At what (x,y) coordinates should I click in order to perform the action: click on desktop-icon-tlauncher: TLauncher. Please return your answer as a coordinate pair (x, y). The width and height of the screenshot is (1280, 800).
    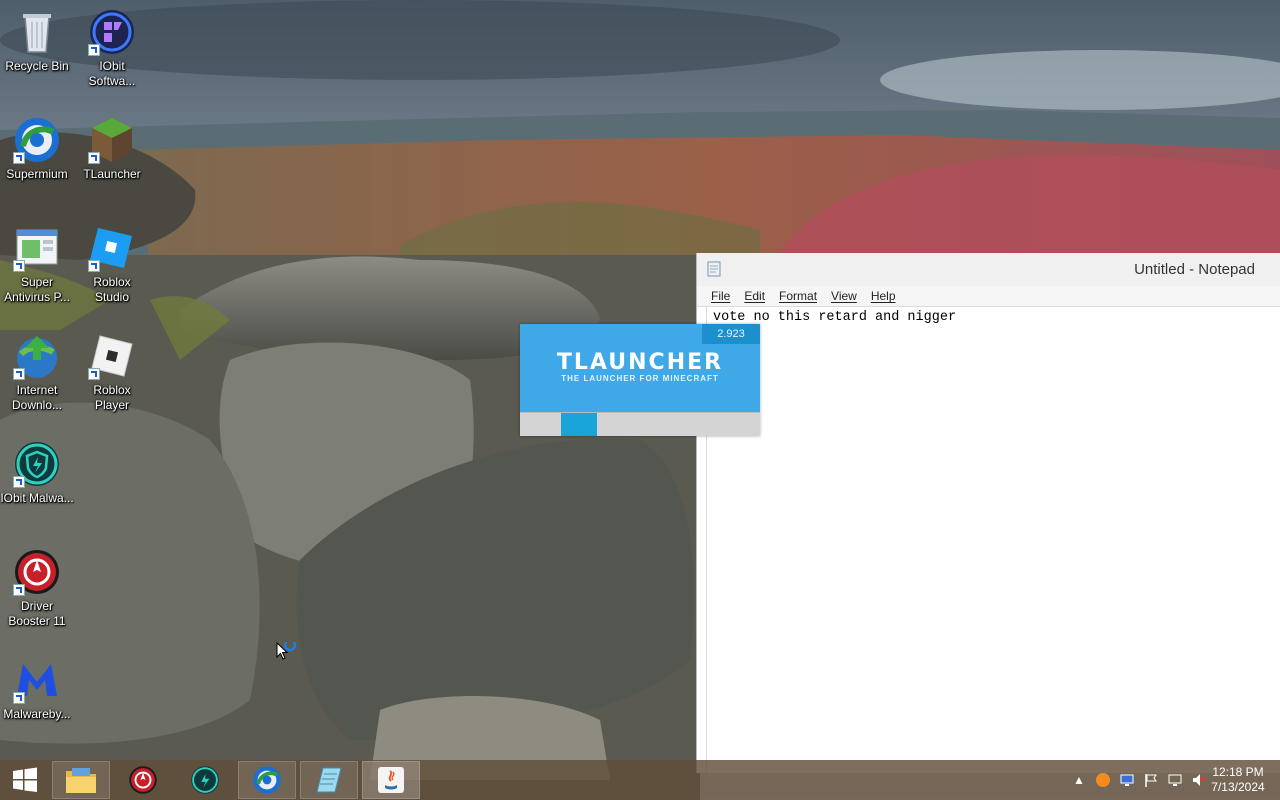
    Looking at the image, I should click on (112, 149).